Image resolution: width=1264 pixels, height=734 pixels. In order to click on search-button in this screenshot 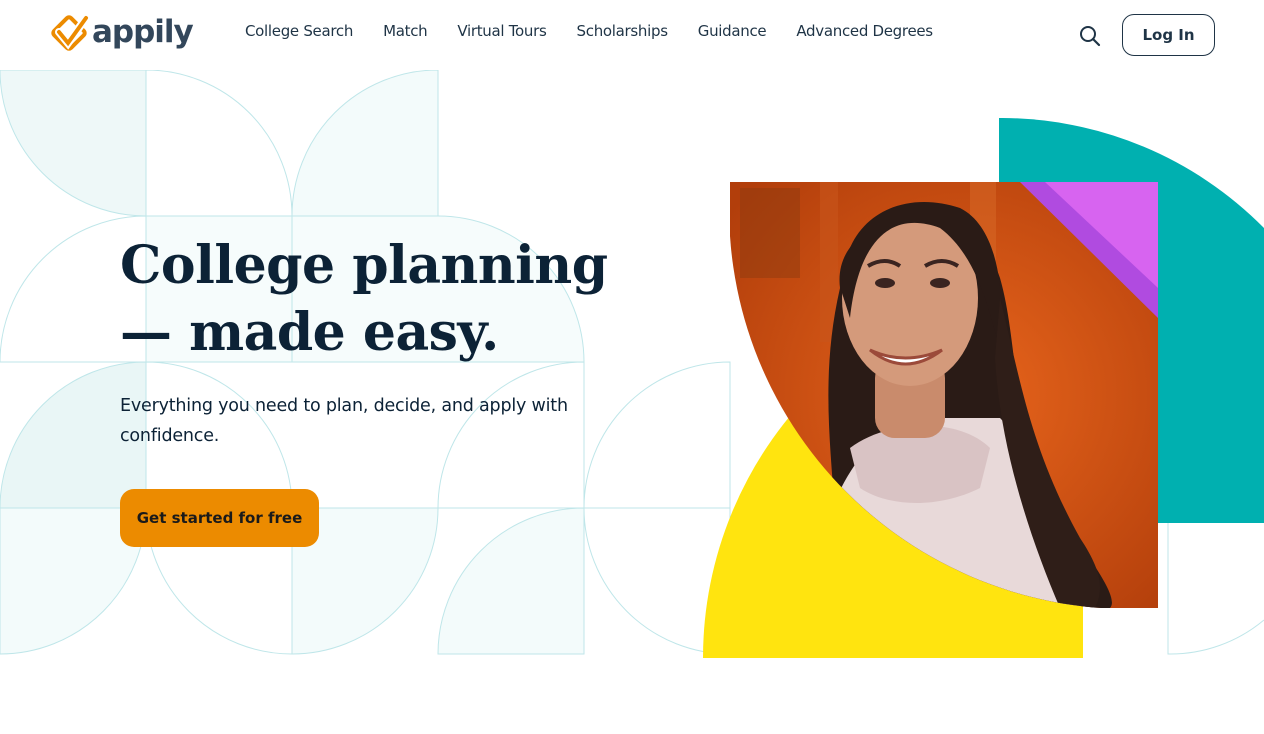, I will do `click(1090, 36)`.